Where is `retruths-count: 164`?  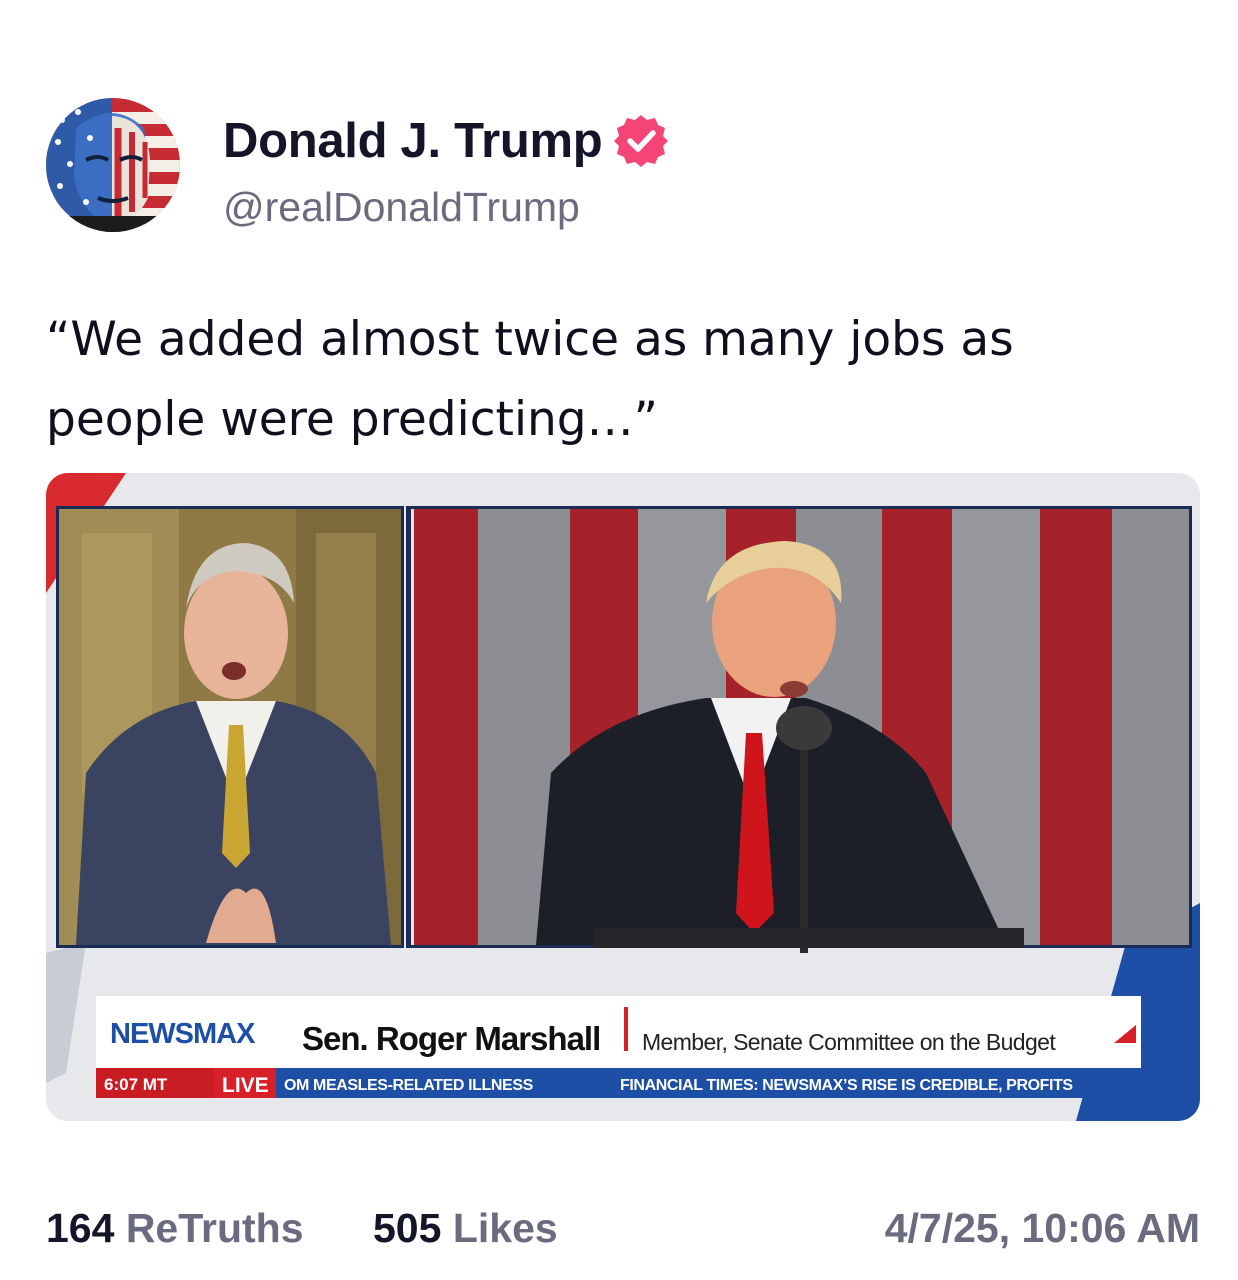
retruths-count: 164 is located at coordinates (80, 1228).